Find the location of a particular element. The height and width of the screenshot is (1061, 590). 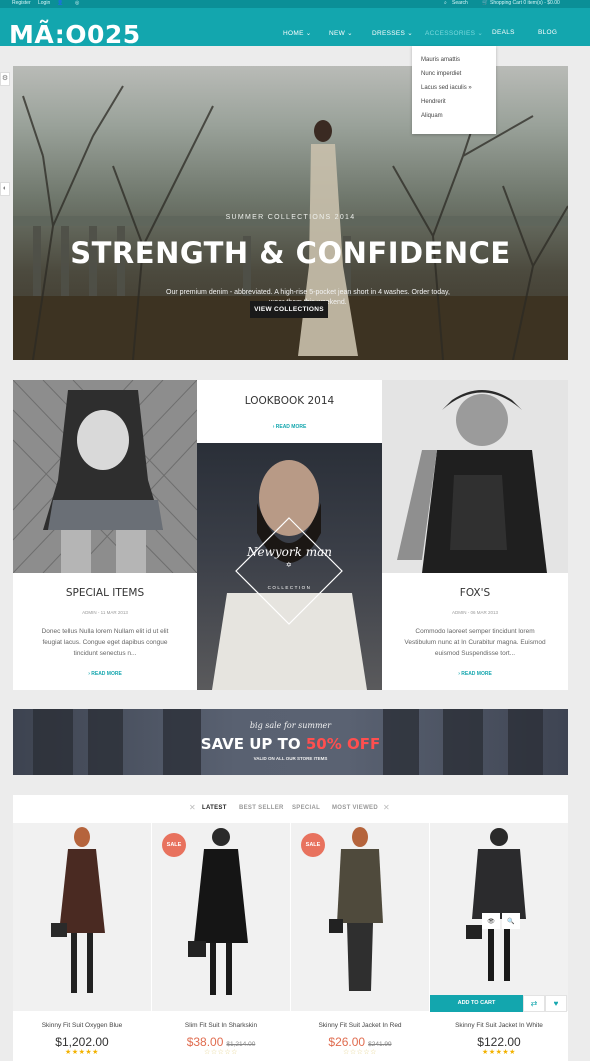

product-old-price: $241.99 is located at coordinates (380, 1044).